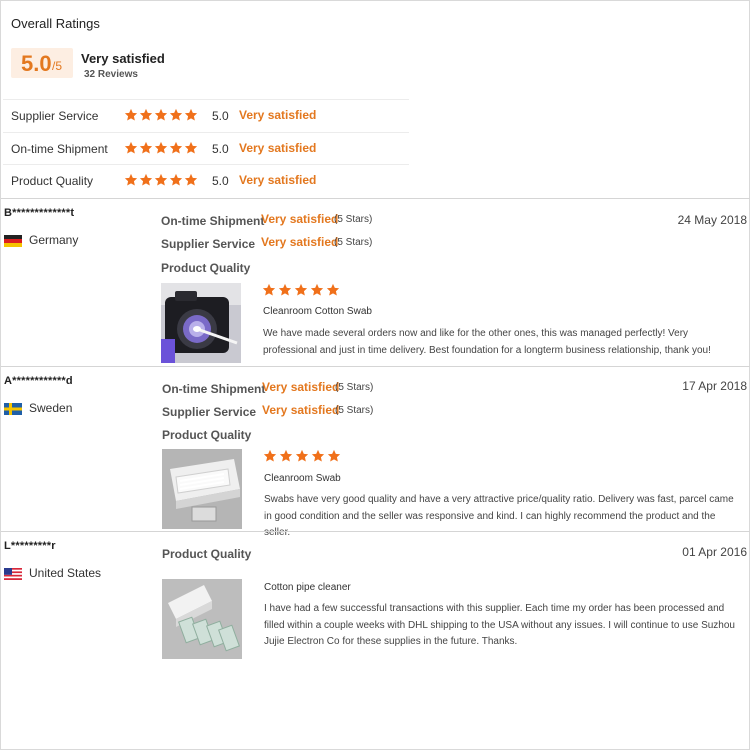  I want to click on product-name: Cotton pipe cleaner, so click(307, 587).